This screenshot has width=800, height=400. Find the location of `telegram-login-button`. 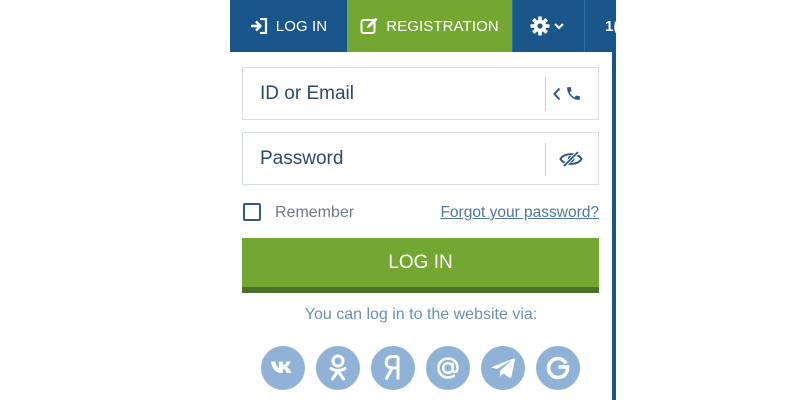

telegram-login-button is located at coordinates (503, 368).